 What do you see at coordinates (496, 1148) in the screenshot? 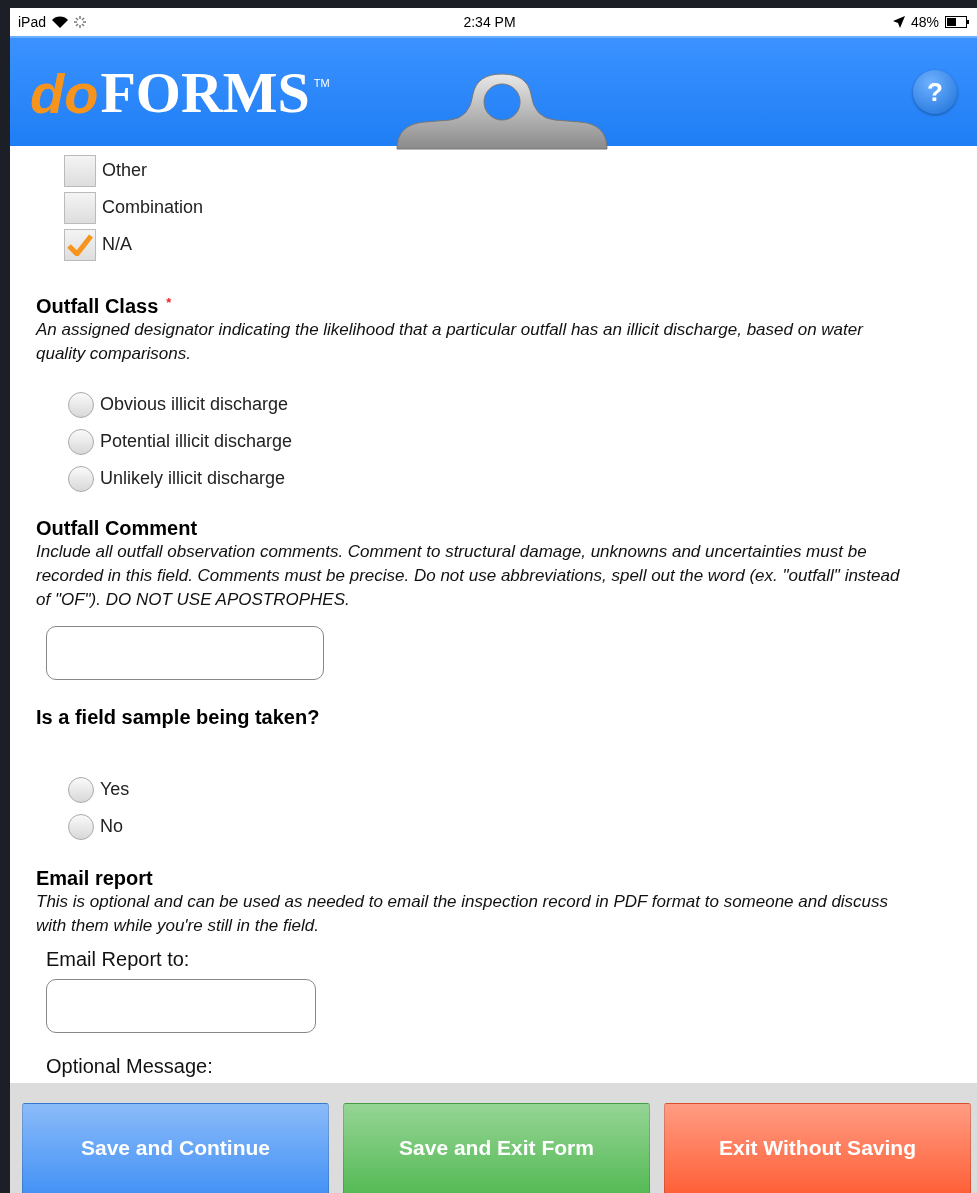
I see `action-button: Save and Exit Form` at bounding box center [496, 1148].